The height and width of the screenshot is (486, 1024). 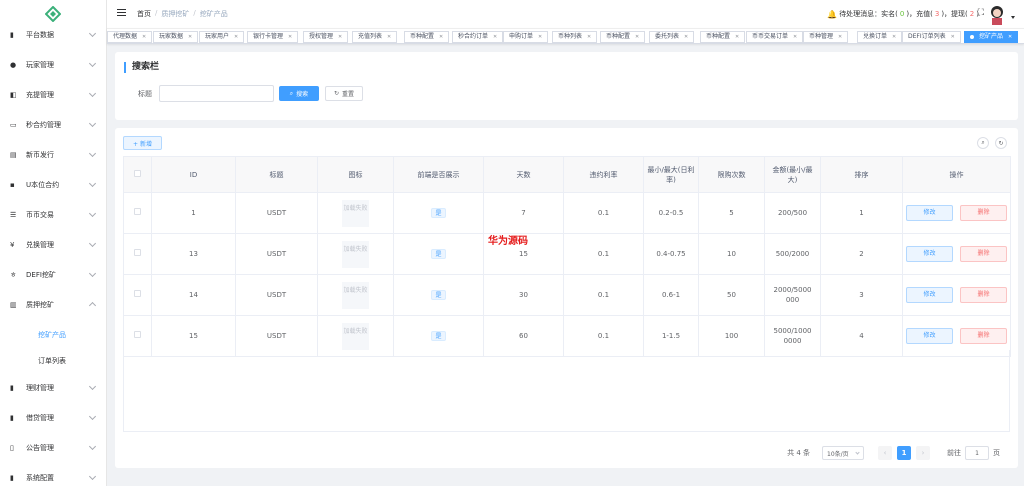 What do you see at coordinates (53, 418) in the screenshot?
I see `sidebar-item-11: ▮ 借贷管理` at bounding box center [53, 418].